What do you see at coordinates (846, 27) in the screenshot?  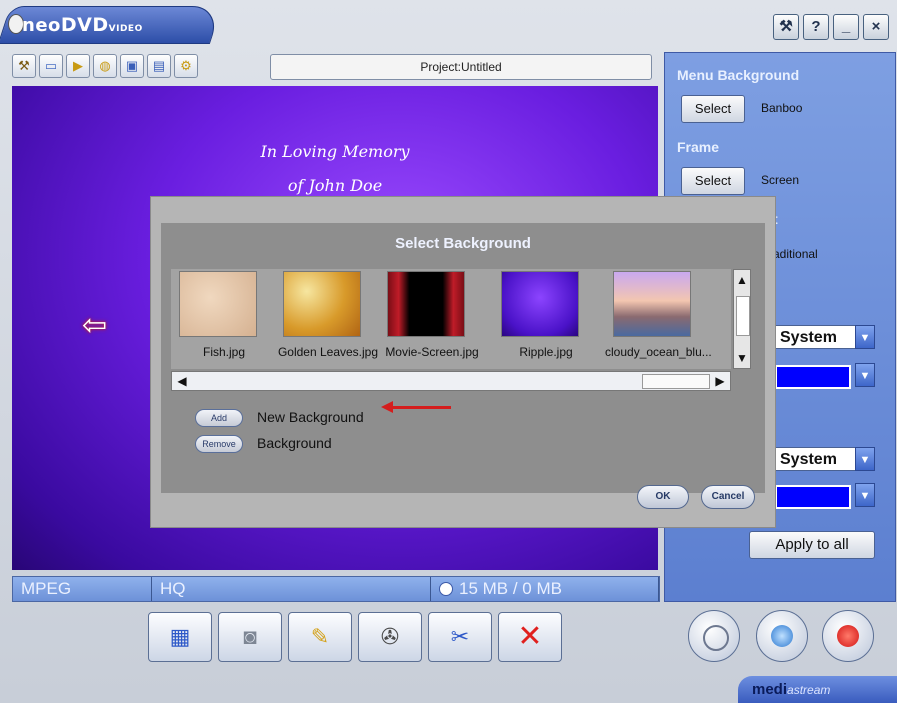 I see `minimize-icon: _` at bounding box center [846, 27].